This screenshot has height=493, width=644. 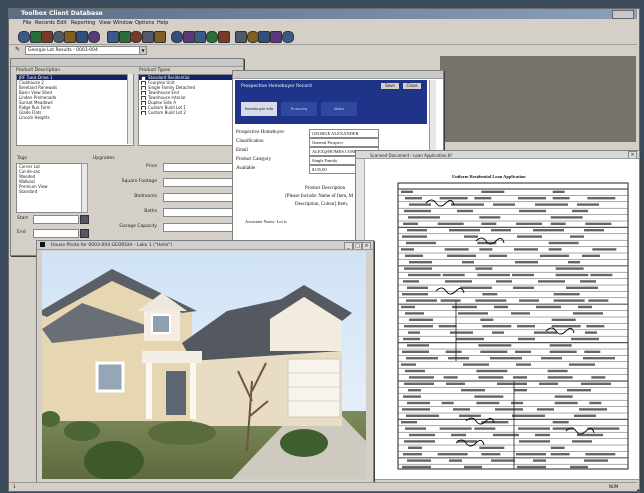 What do you see at coordinates (124, 37) in the screenshot?
I see `list-icon` at bounding box center [124, 37].